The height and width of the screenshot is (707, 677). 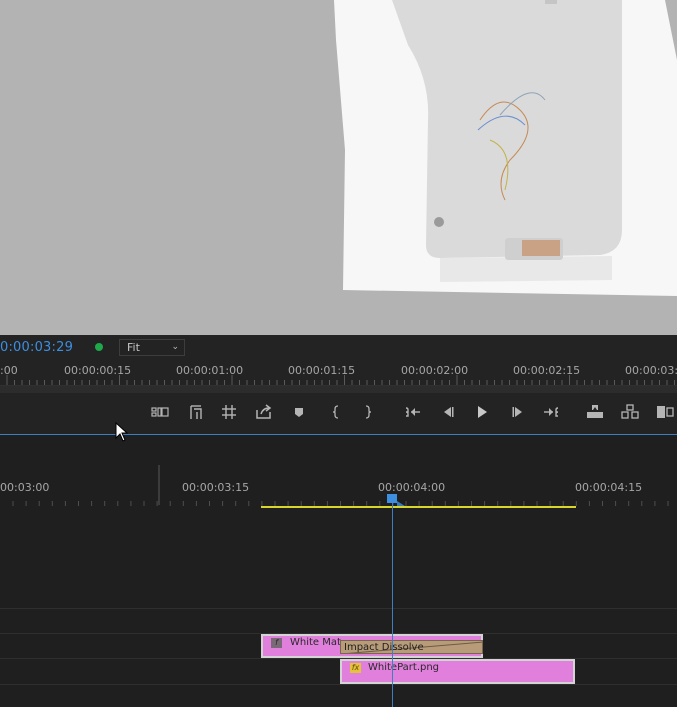 I want to click on clip-whitepart-png: fx WhitePart.png, so click(x=457, y=671).